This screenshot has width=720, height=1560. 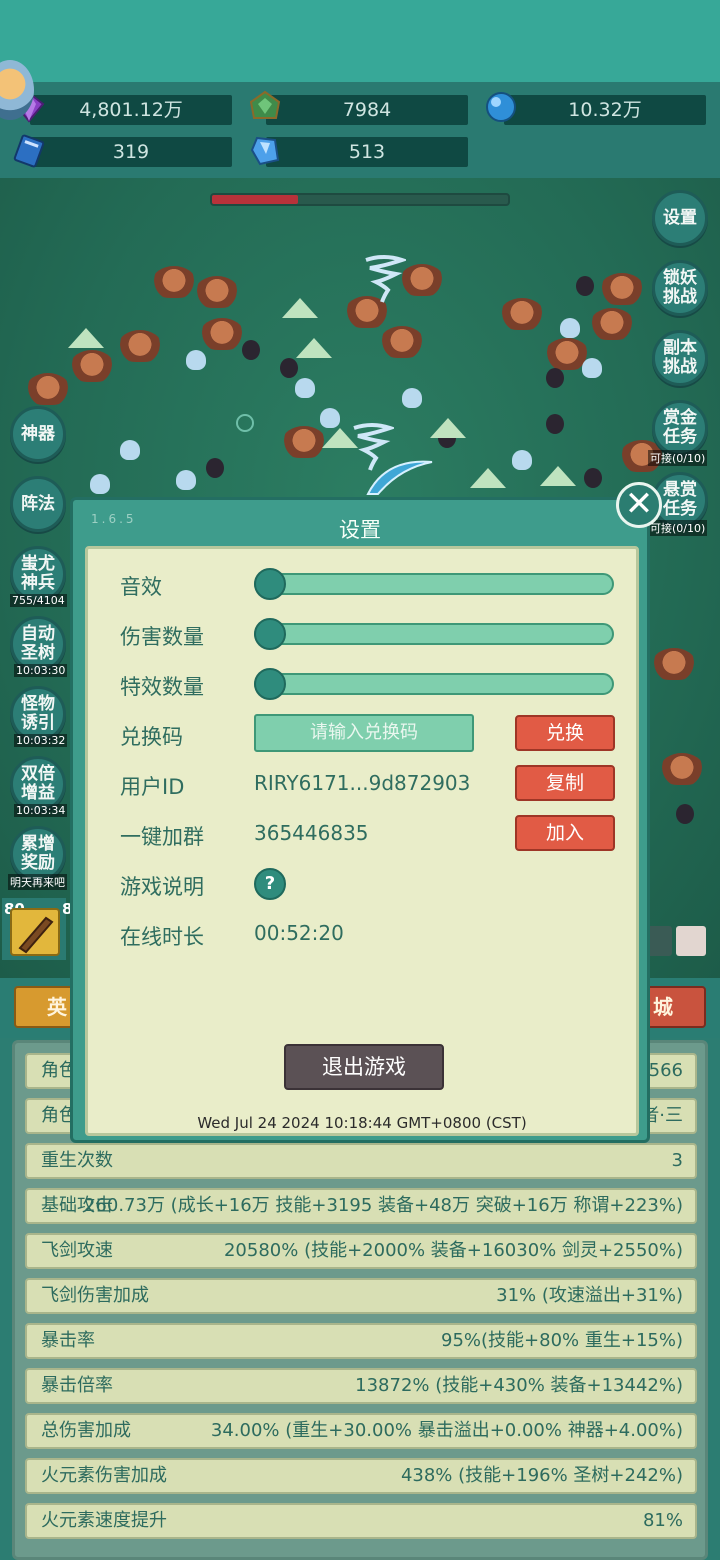 I want to click on top-banner, so click(x=360, y=41).